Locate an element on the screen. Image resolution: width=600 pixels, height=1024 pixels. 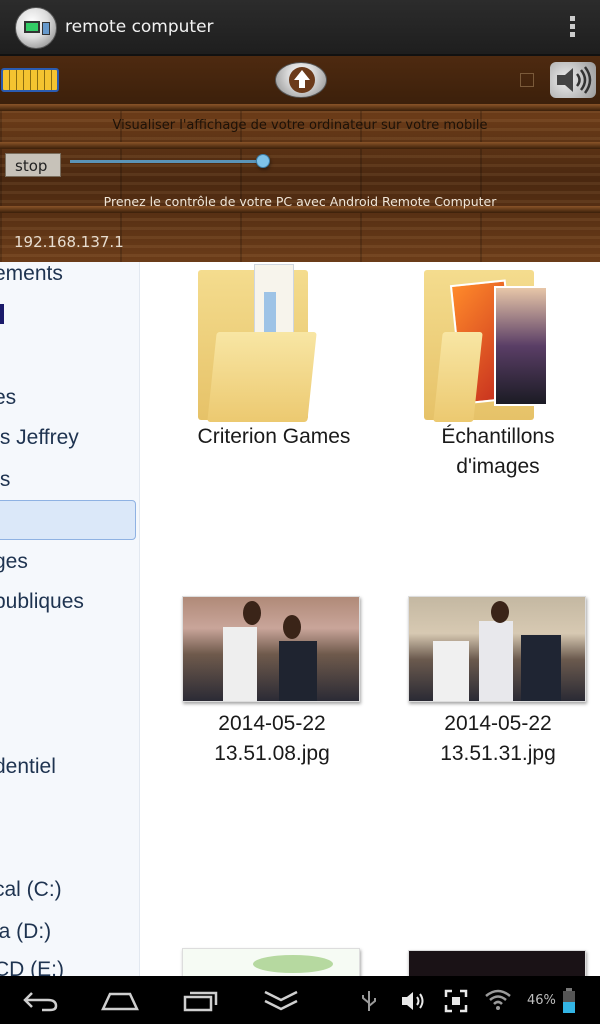
sidebar-item: ges is located at coordinates (14, 562).